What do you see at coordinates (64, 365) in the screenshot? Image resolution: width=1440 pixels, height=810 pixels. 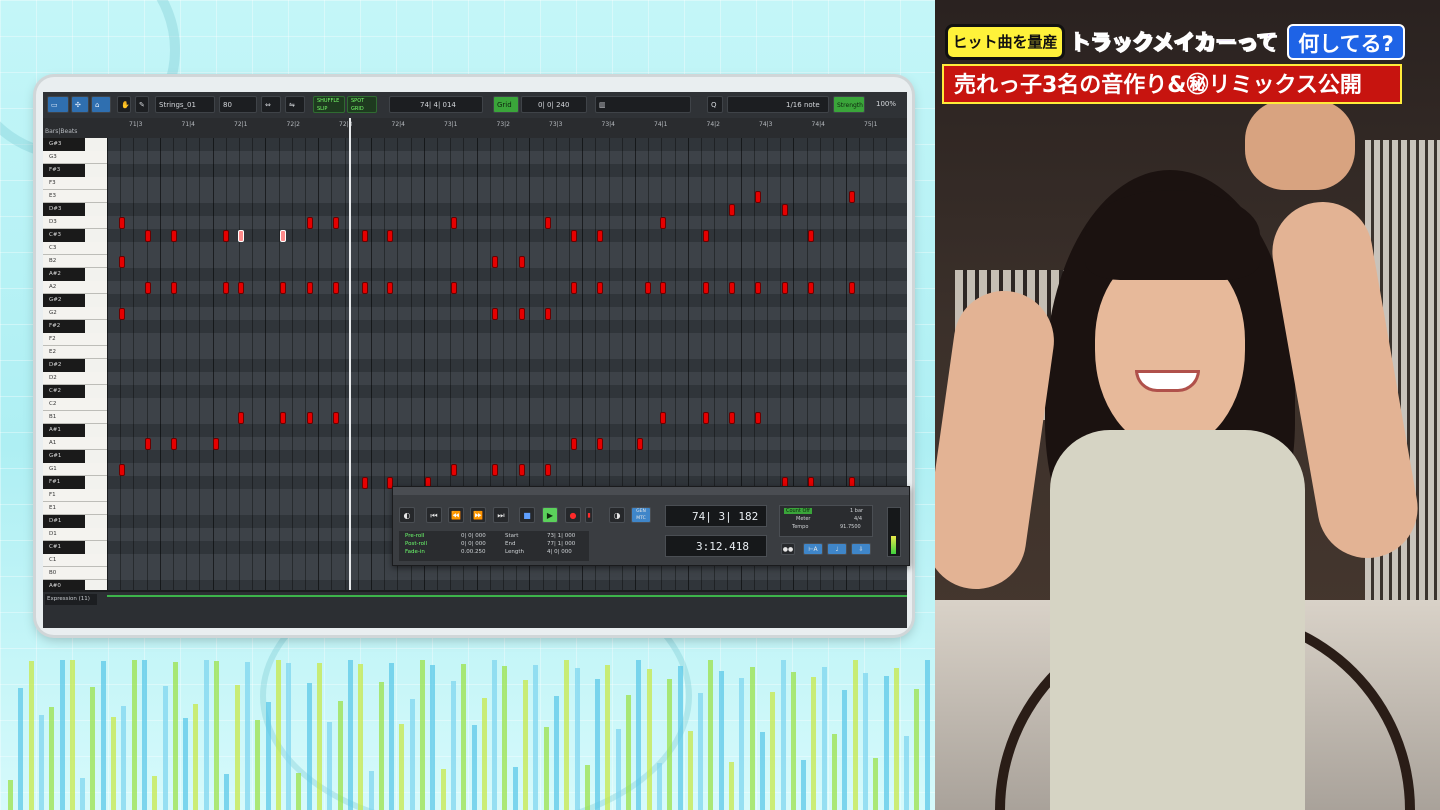 I see `piano-key: D#2` at bounding box center [64, 365].